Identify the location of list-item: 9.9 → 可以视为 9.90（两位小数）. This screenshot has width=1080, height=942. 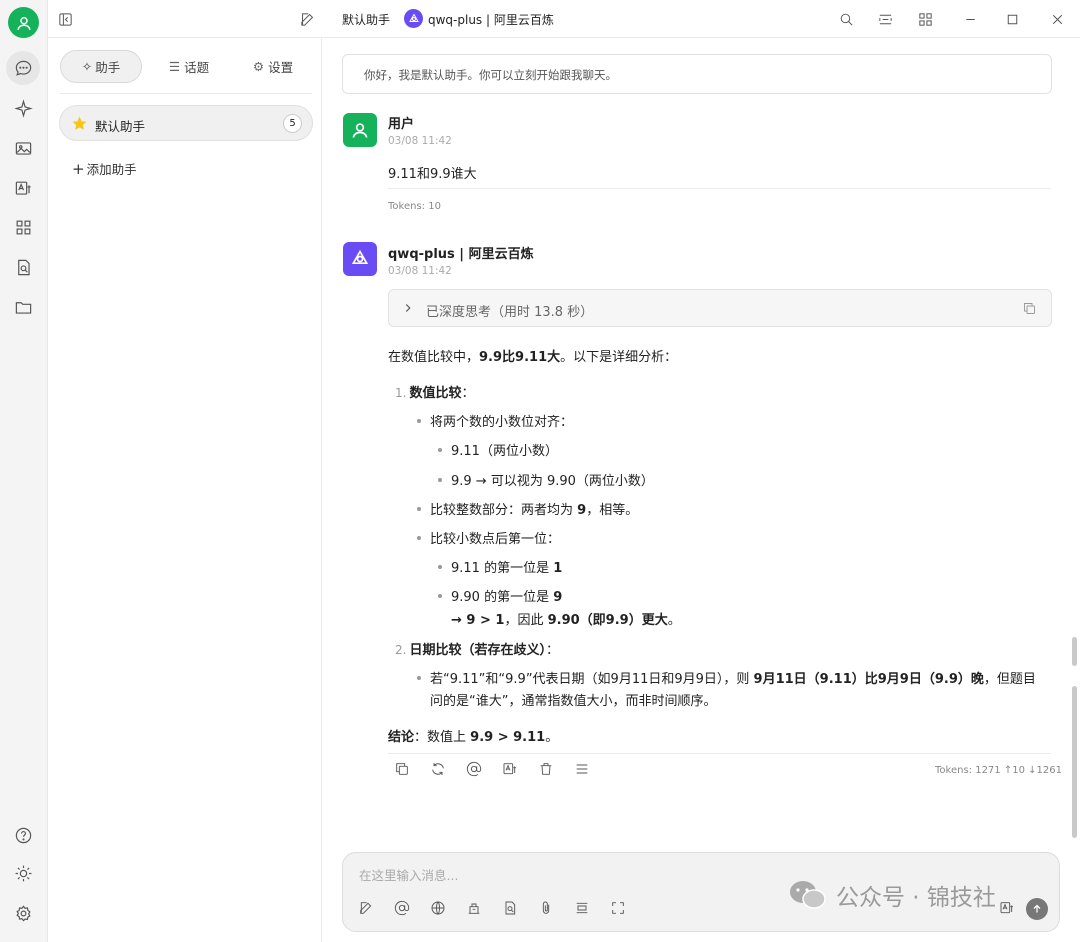
(546, 479).